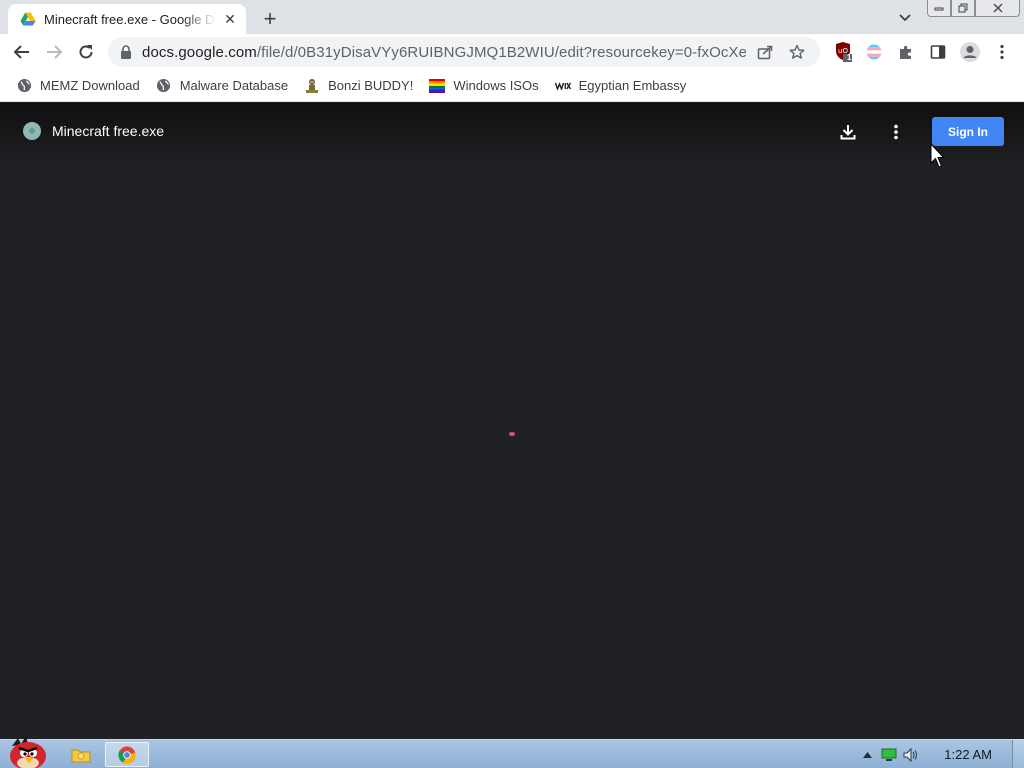 This screenshot has width=1024, height=768. I want to click on taskbar: 1:22 AM, so click(512, 752).